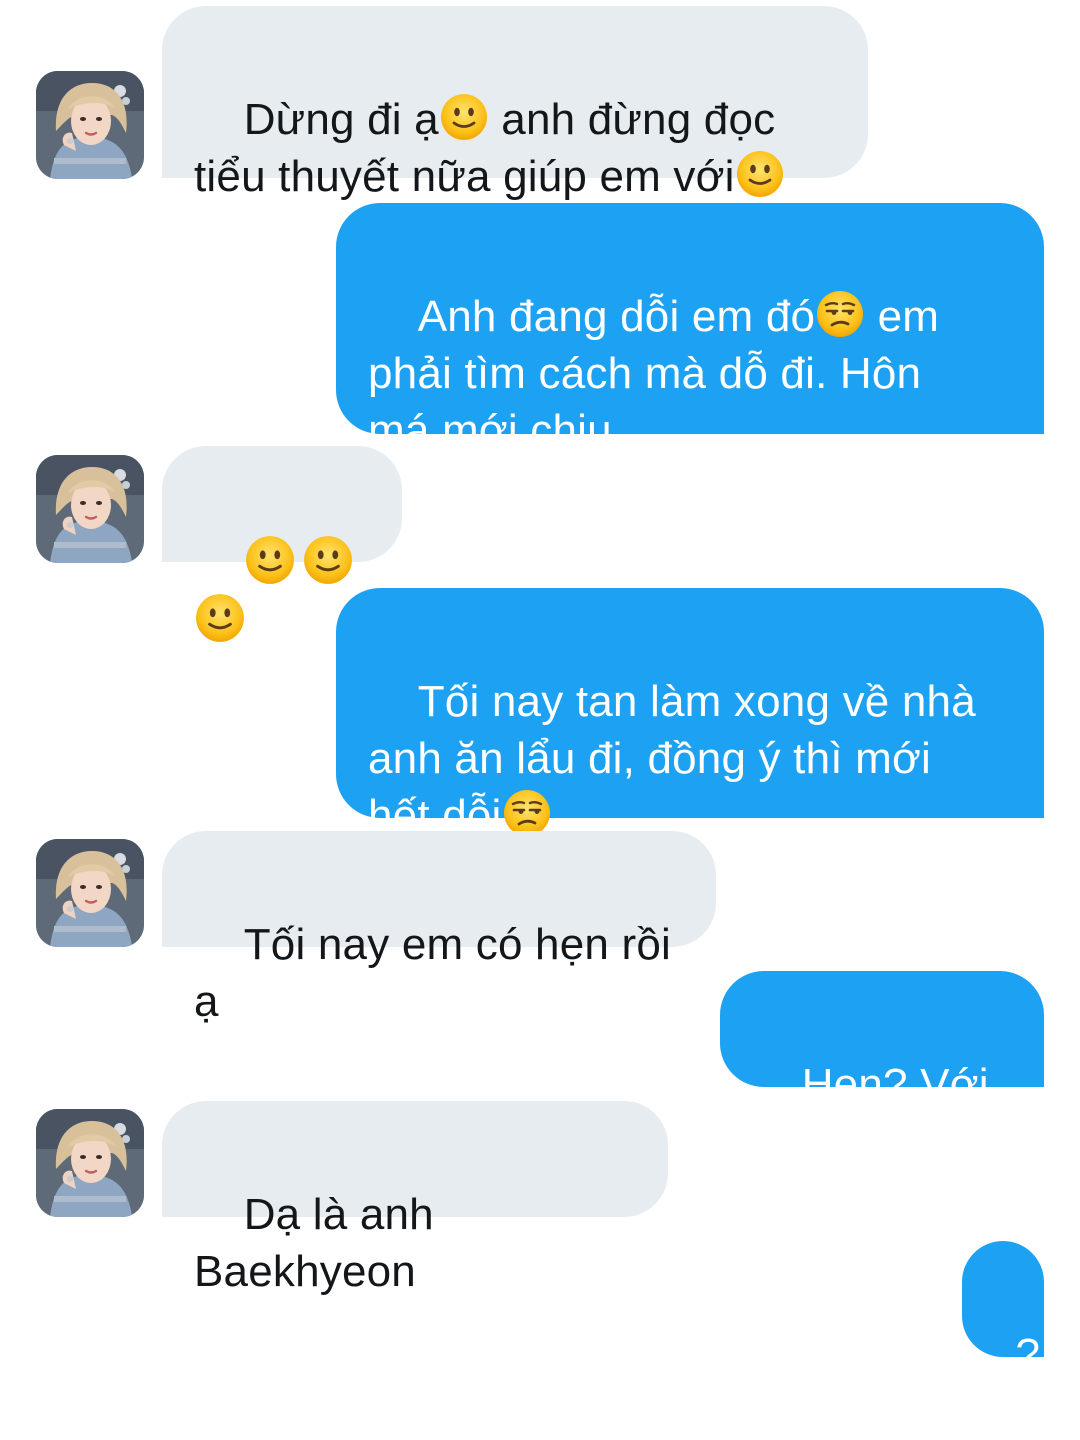  I want to click on message-text: anh ăn lẩu đi, đồng ý thì mới, so click(649, 758).